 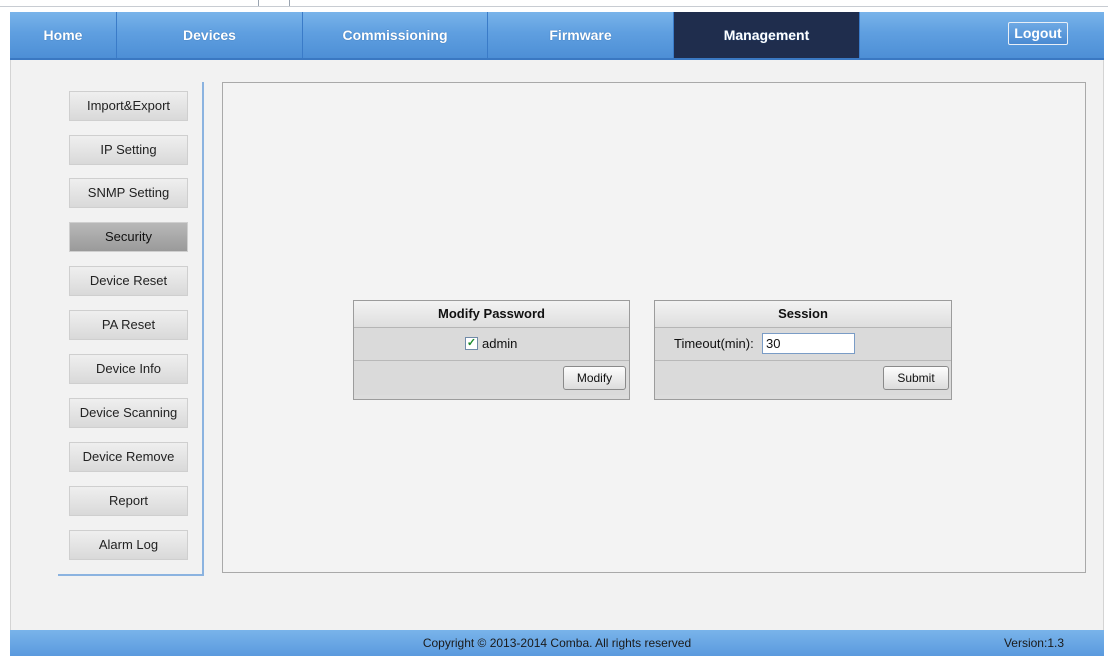 I want to click on nav-tab-firmware: Firmware, so click(x=581, y=35).